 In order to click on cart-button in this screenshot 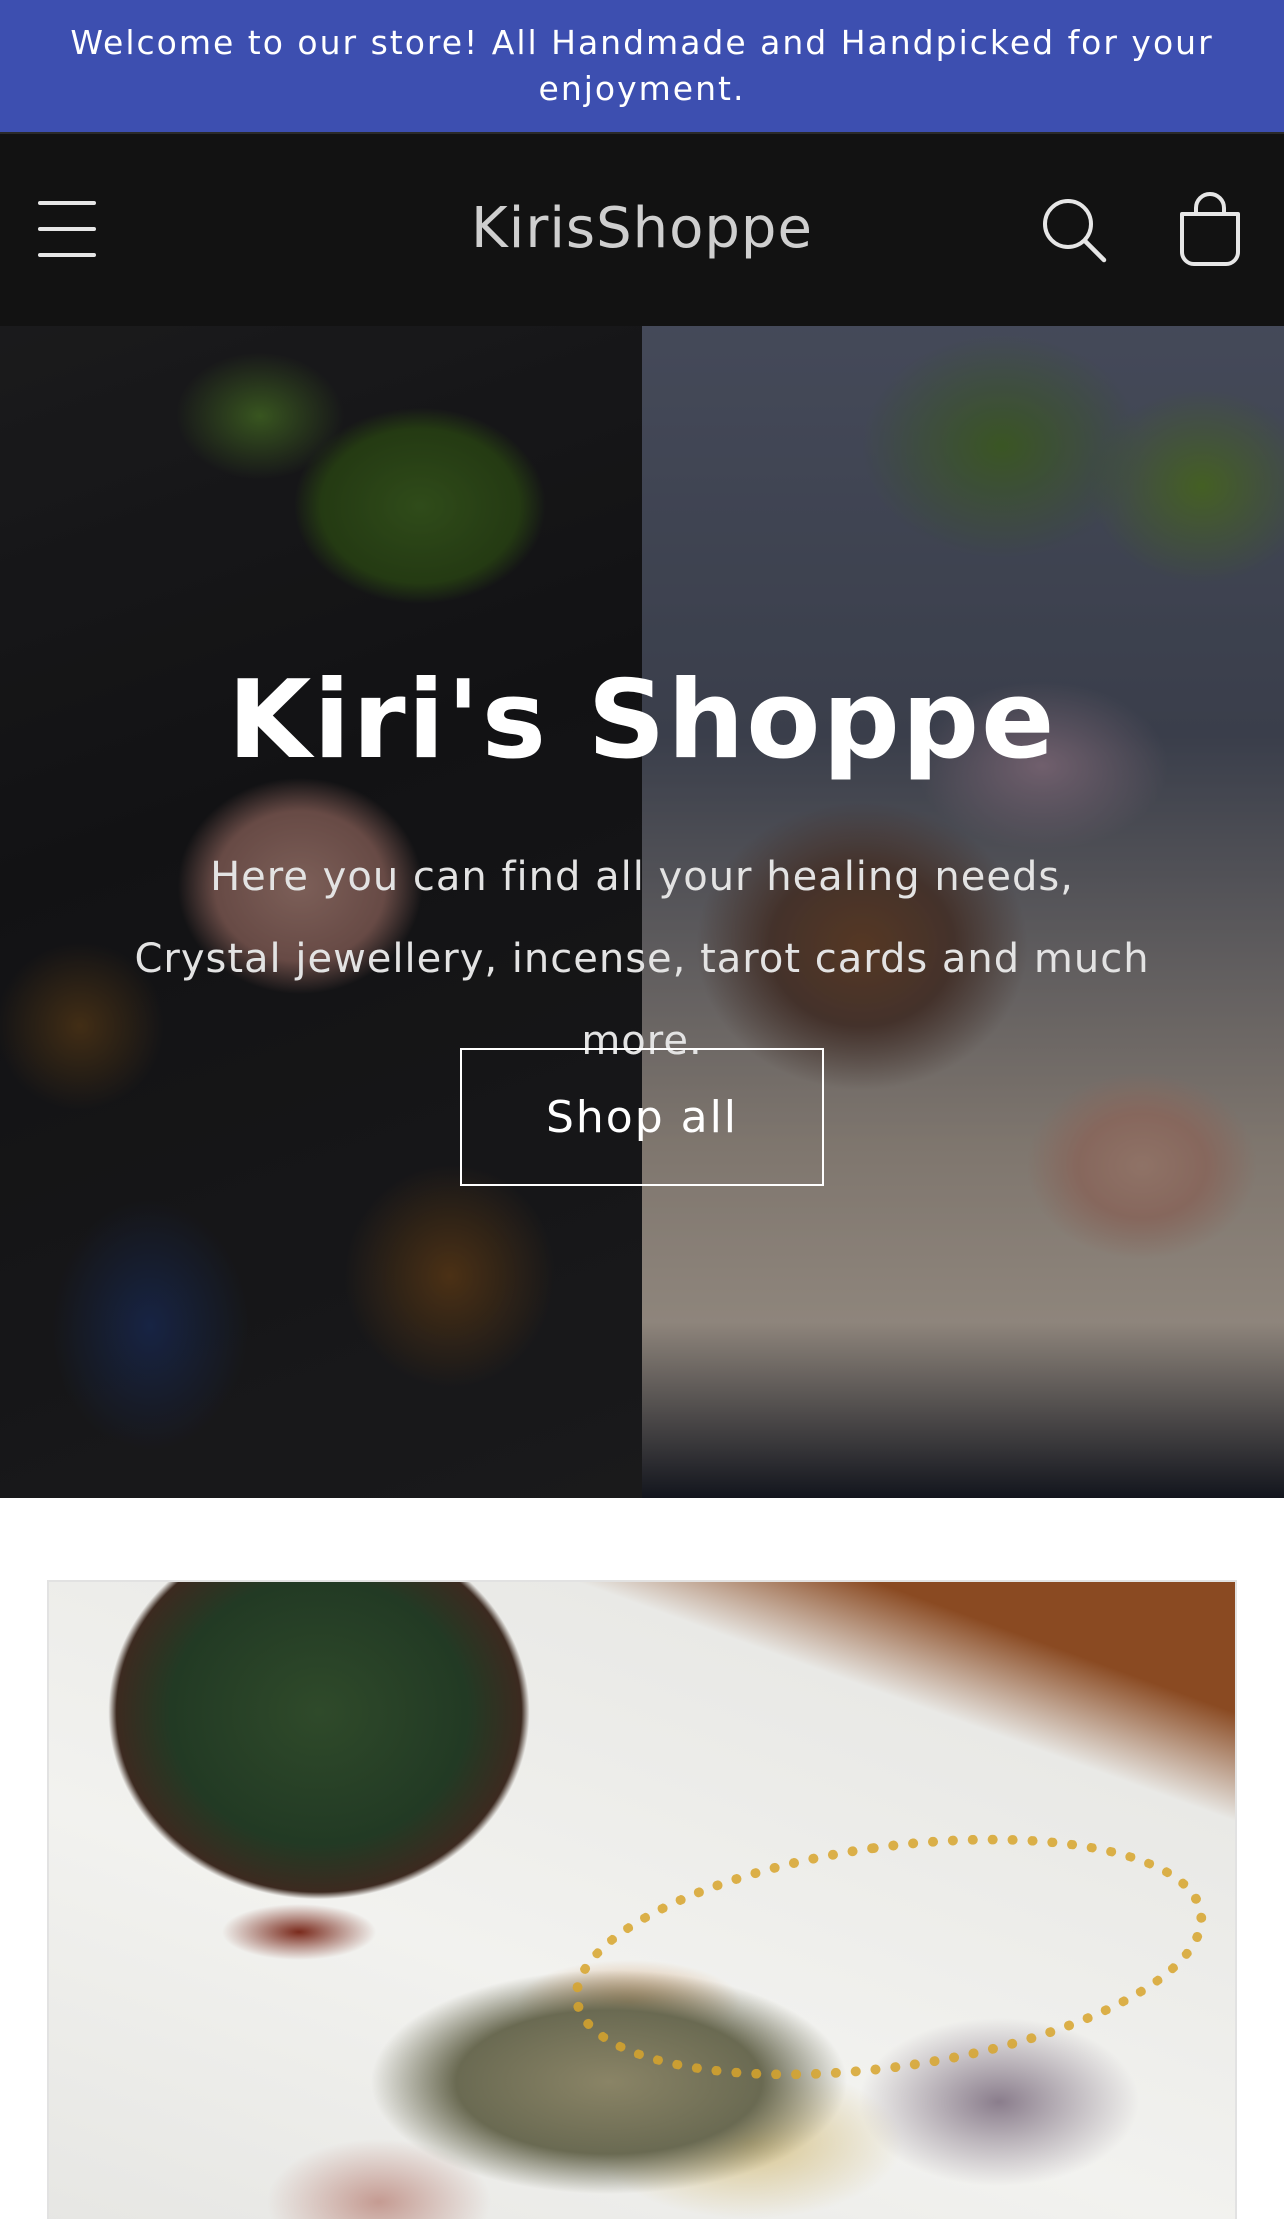, I will do `click(1210, 229)`.